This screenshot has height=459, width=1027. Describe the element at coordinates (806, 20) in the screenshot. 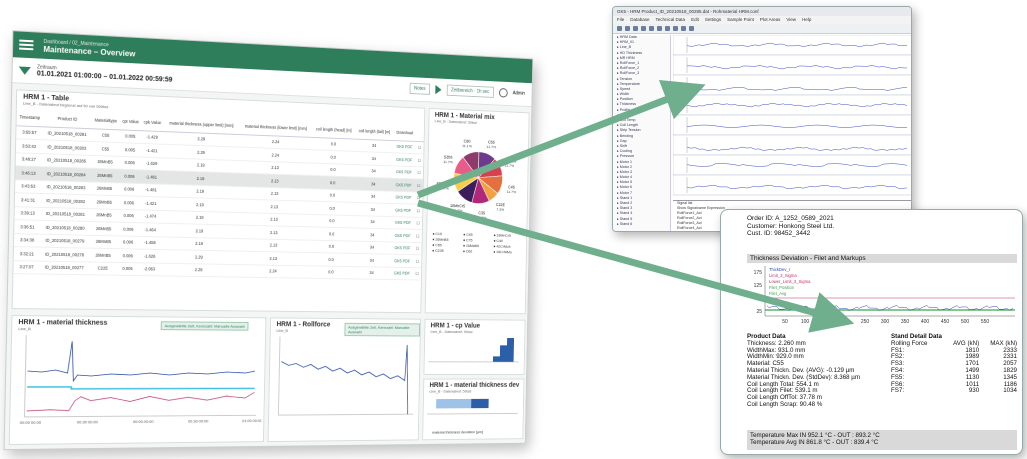

I see `app-menu-item: Help` at that location.